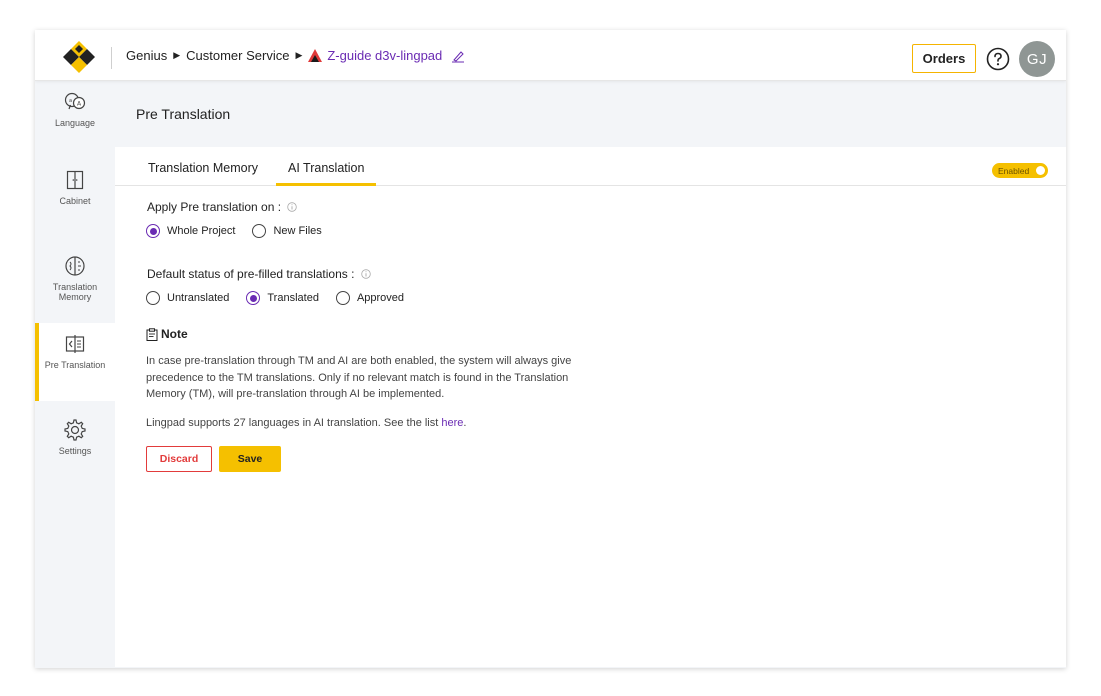  Describe the element at coordinates (152, 334) in the screenshot. I see `clipboard-icon` at that location.